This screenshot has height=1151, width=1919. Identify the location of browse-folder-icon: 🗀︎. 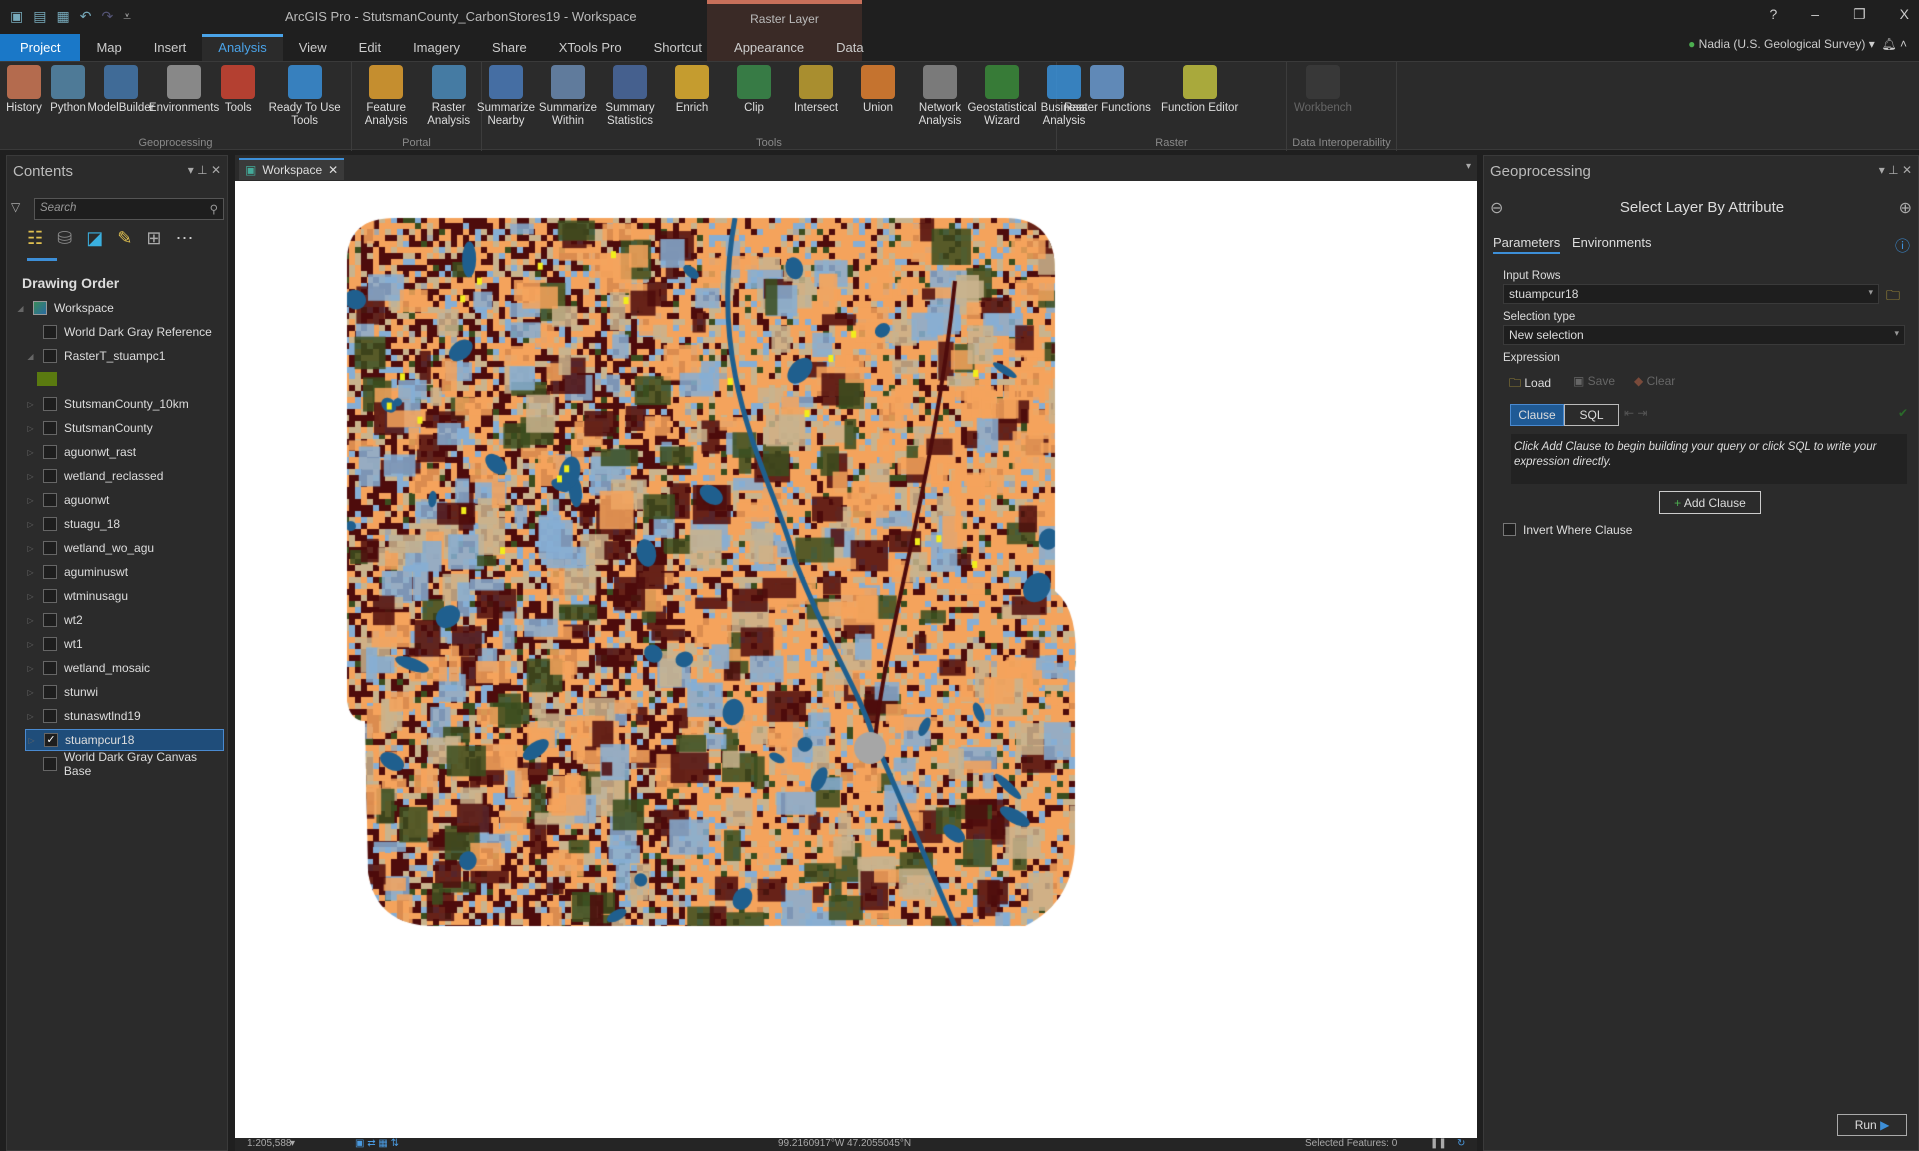
(1893, 297).